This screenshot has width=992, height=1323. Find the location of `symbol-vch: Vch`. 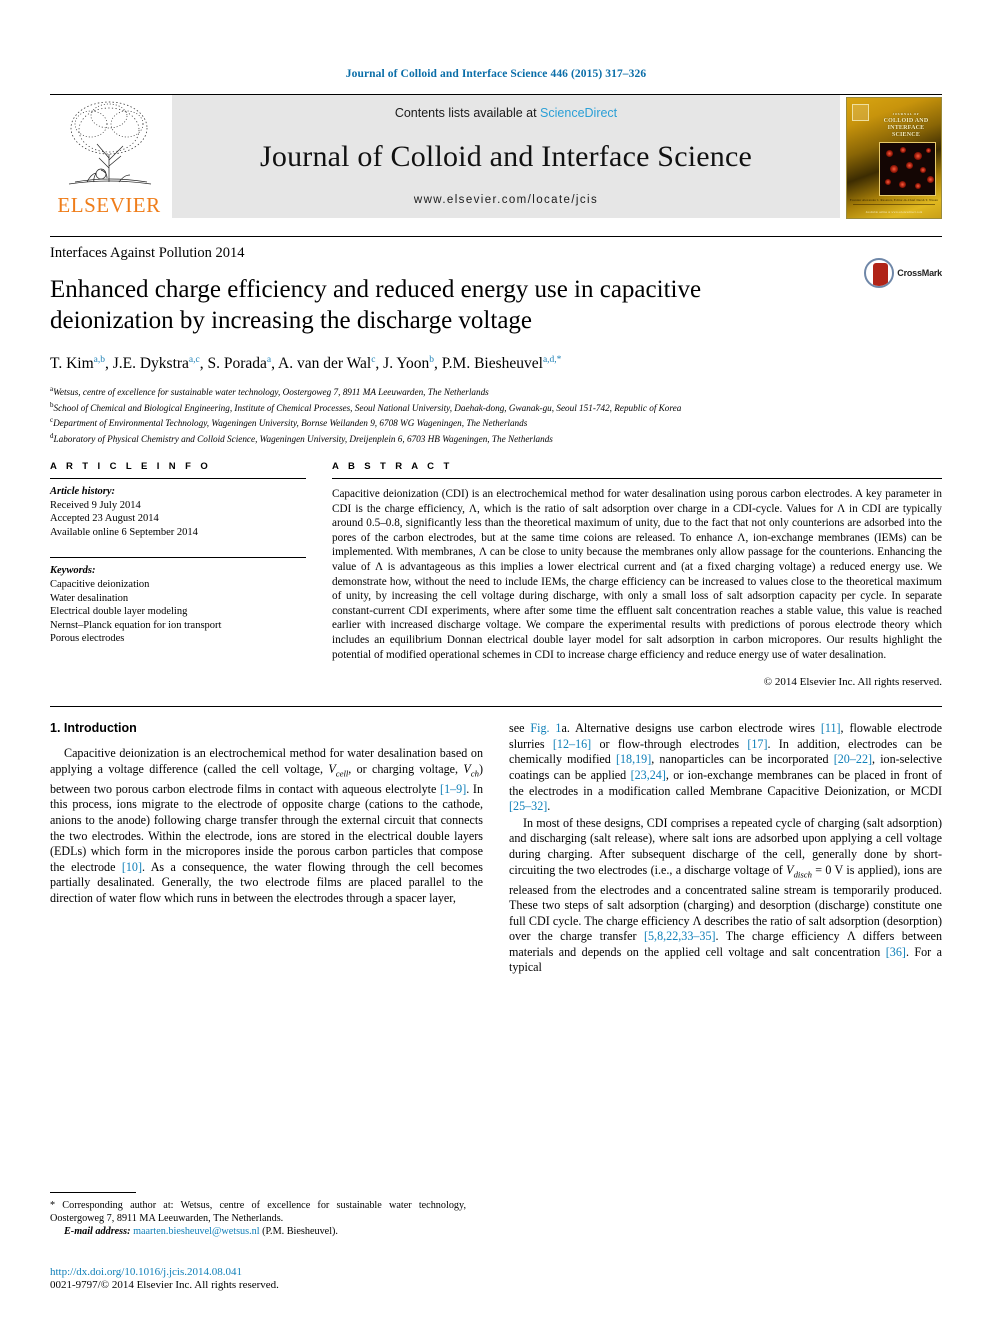

symbol-vch: Vch is located at coordinates (471, 770).